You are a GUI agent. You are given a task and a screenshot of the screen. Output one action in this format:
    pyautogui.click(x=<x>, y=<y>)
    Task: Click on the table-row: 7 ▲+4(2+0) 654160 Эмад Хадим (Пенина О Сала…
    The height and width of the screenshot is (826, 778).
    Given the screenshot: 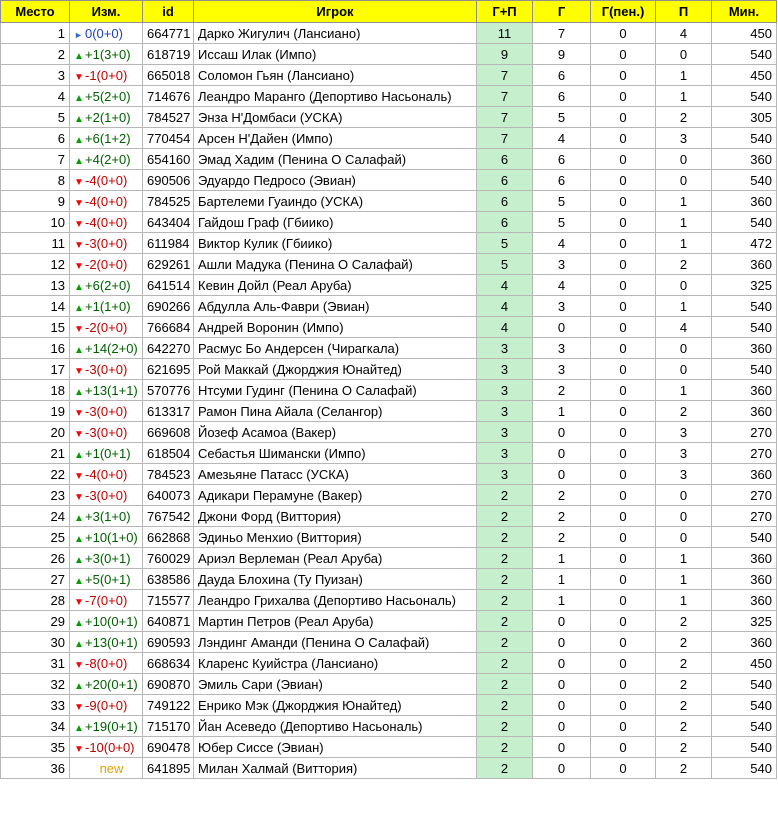 What is the action you would take?
    pyautogui.click(x=388, y=159)
    